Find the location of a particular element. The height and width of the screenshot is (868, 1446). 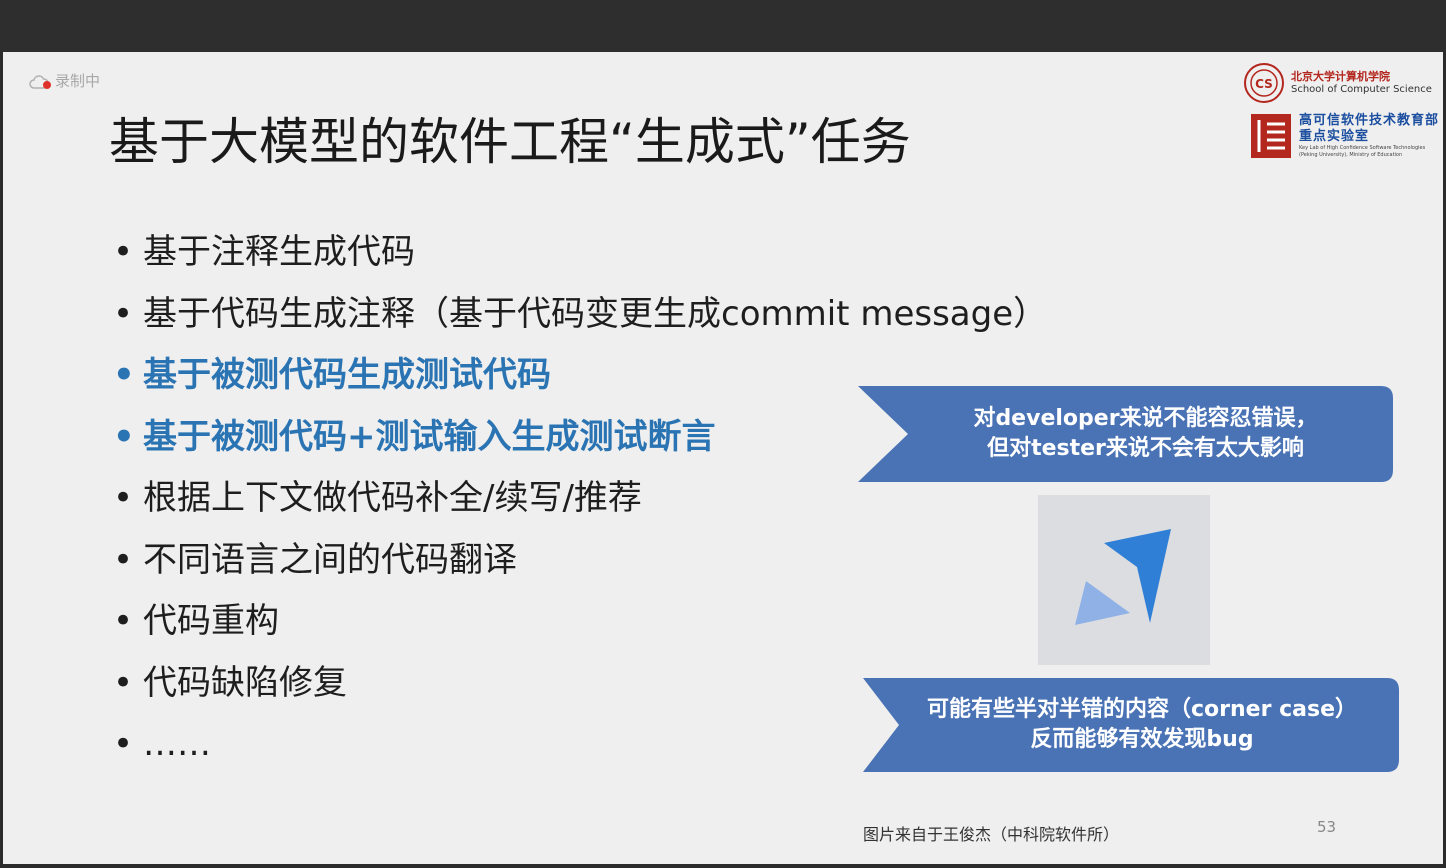

bullet-item: • 基于注释生成代码 is located at coordinates (580, 253).